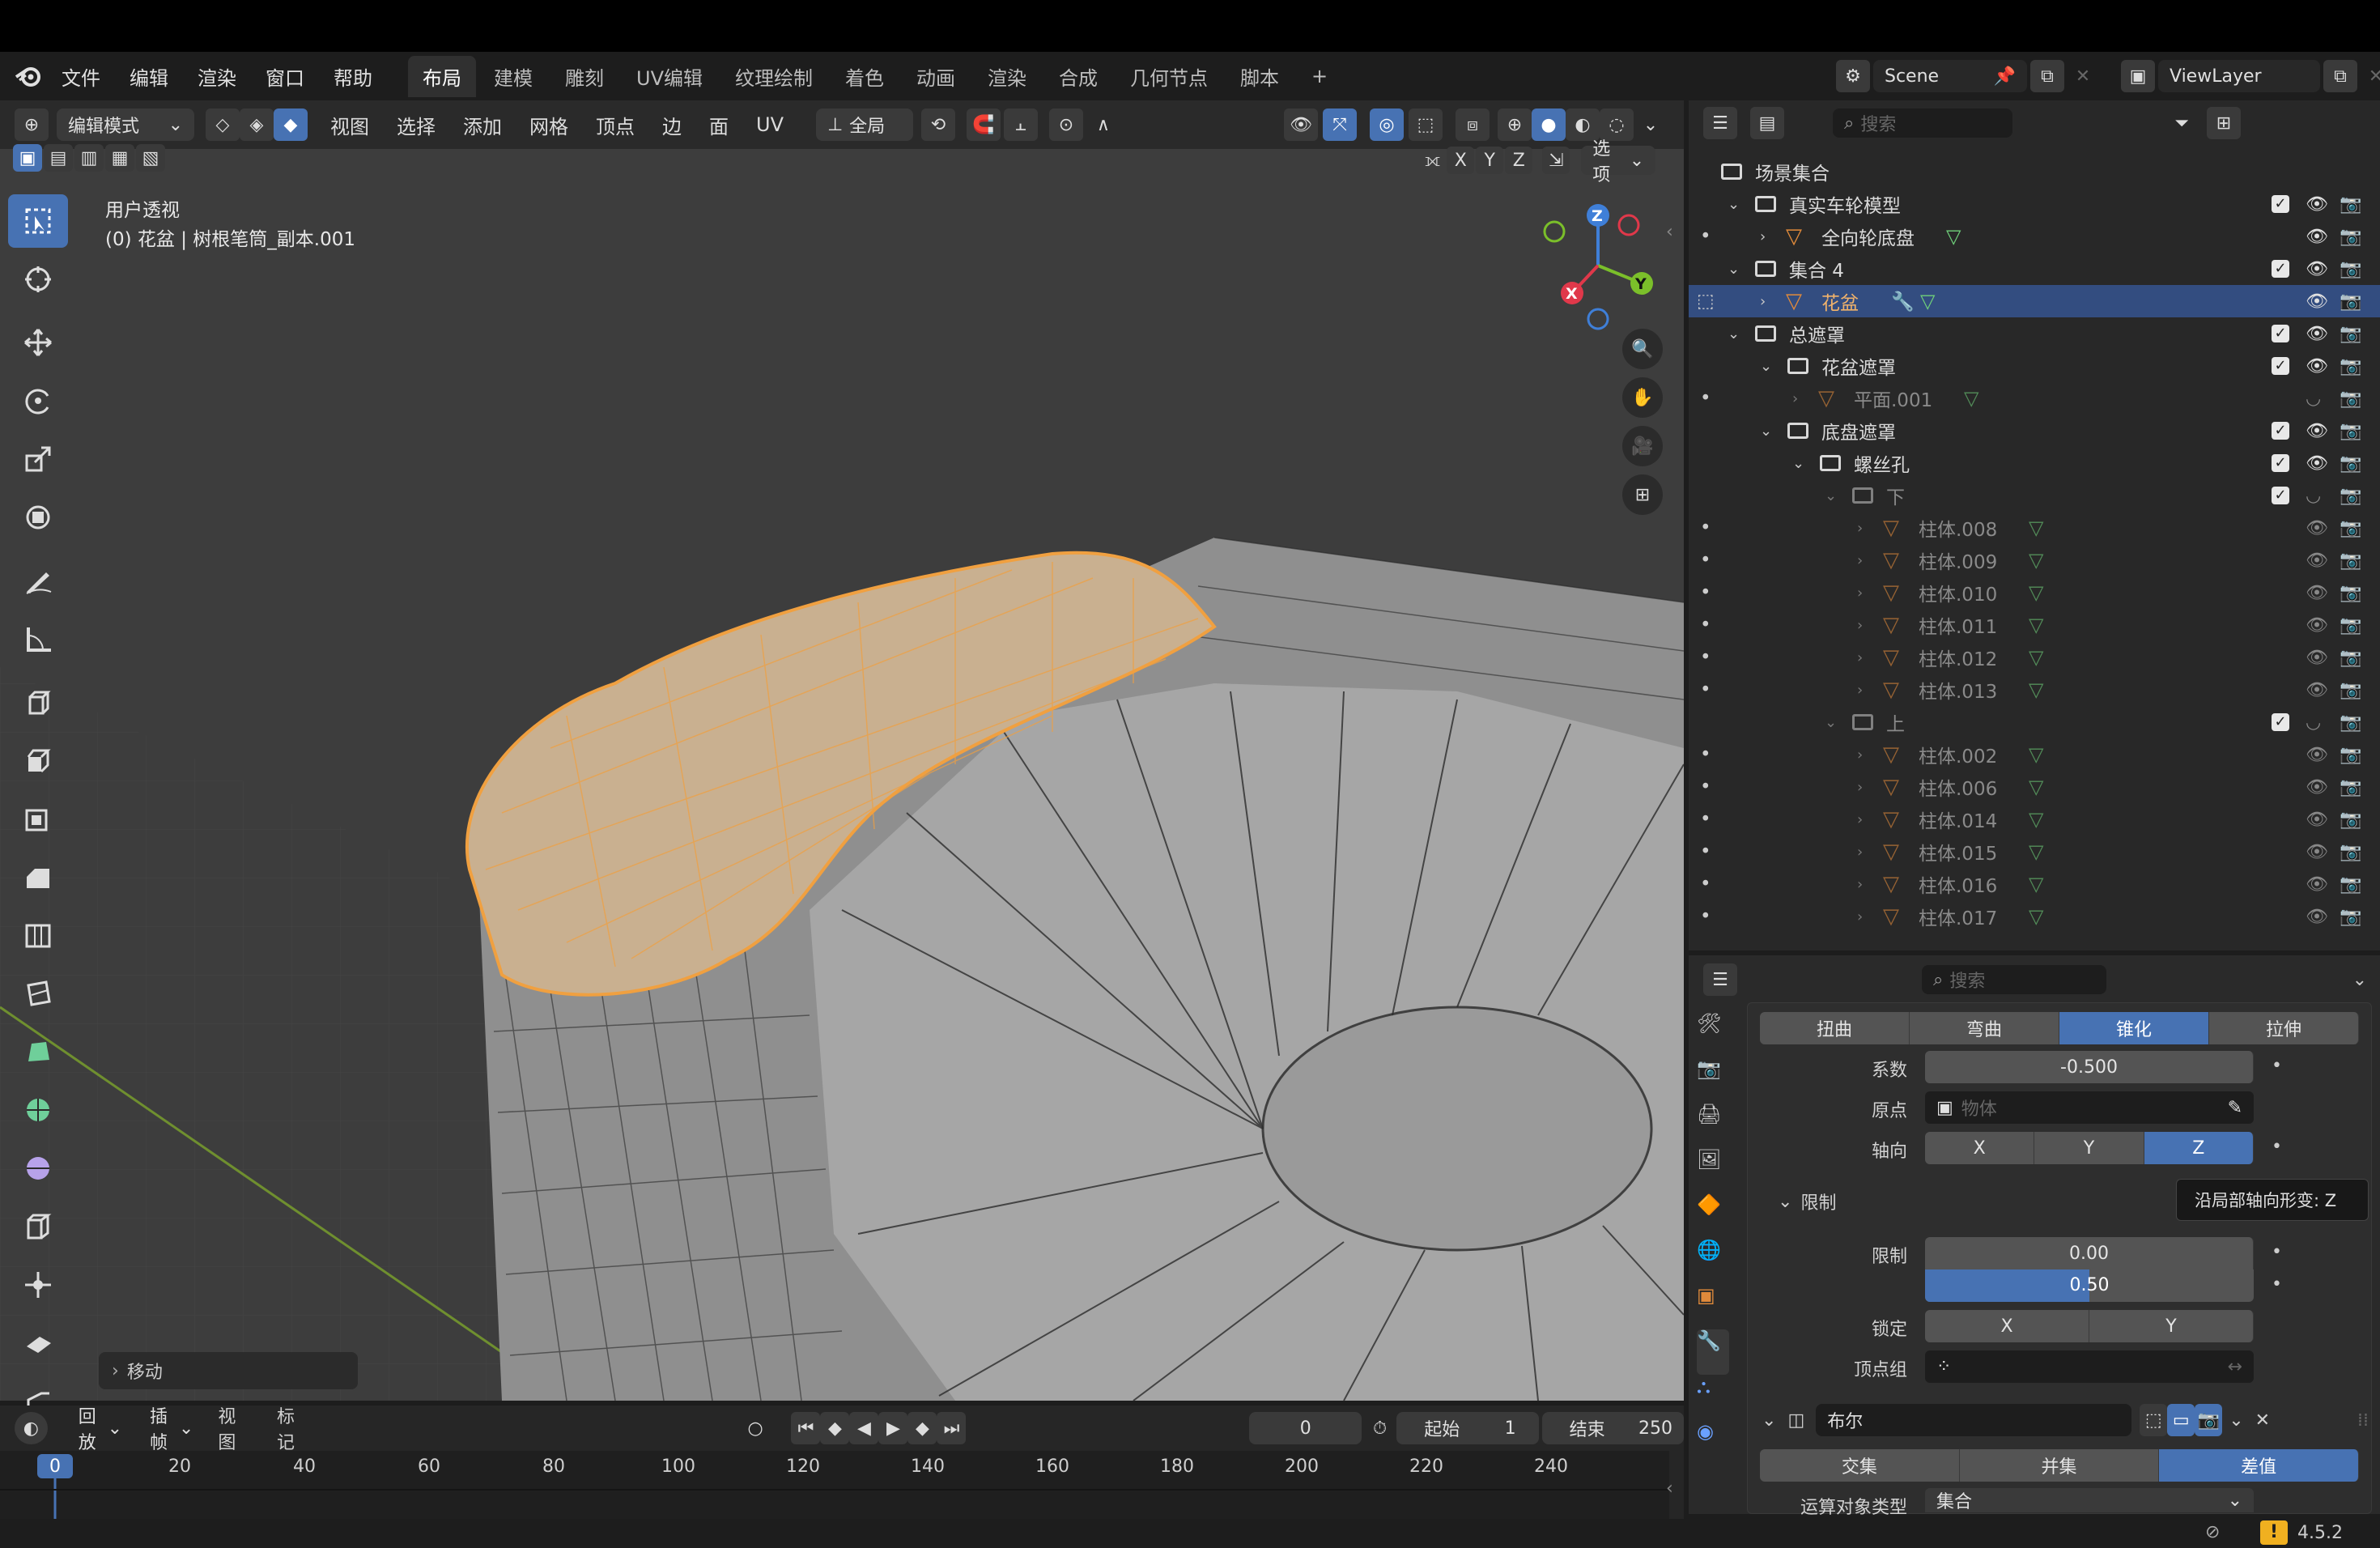 This screenshot has height=1548, width=2380. What do you see at coordinates (32, 124) in the screenshot?
I see `editor-type-icon: ⊕` at bounding box center [32, 124].